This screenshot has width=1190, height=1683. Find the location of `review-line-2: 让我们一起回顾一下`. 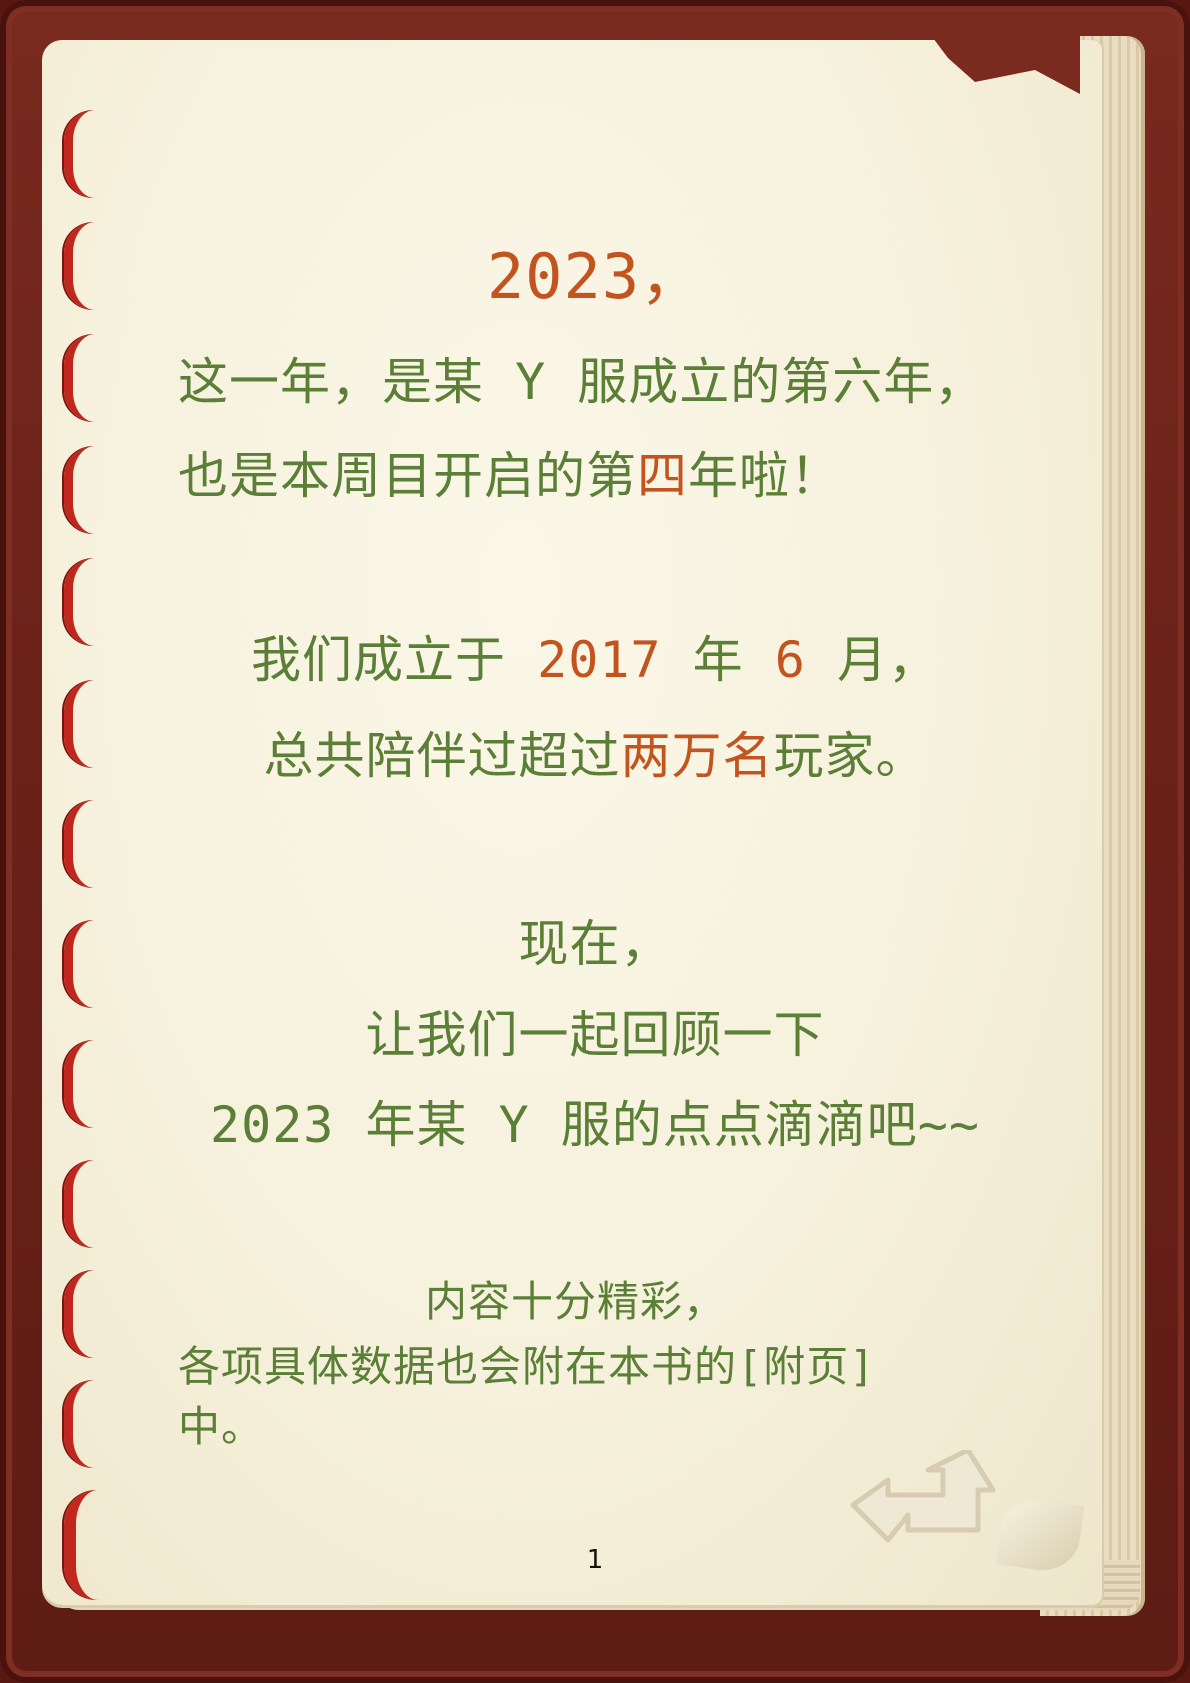

review-line-2: 让我们一起回顾一下 is located at coordinates (595, 1035).